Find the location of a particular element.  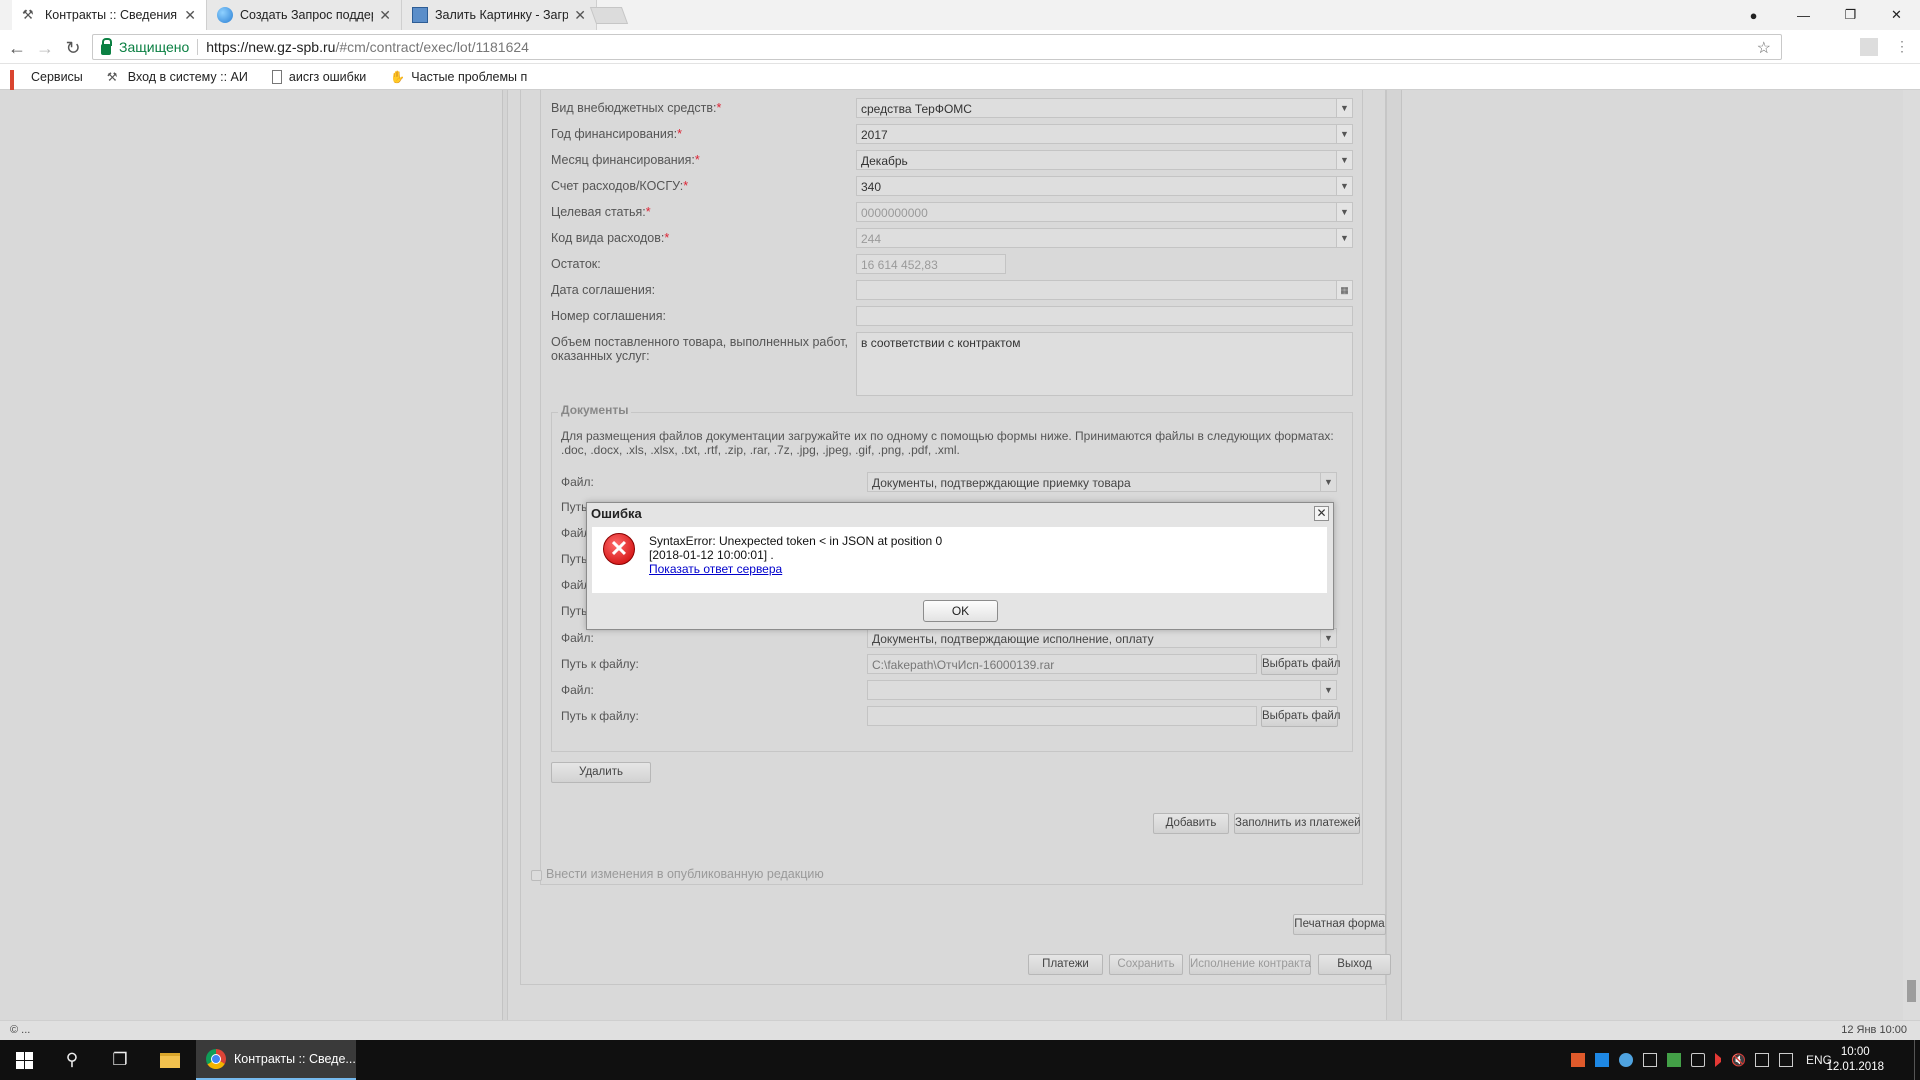

field-label-budget-type: Вид внебюджетных средств:* is located at coordinates (636, 108).